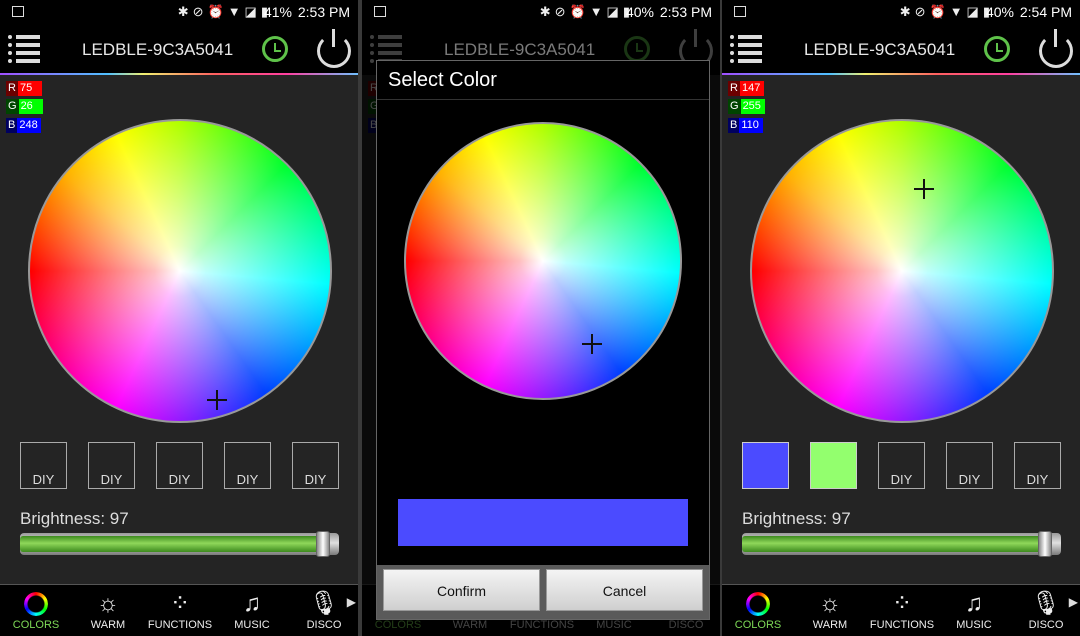 This screenshot has height=636, width=1080. Describe the element at coordinates (43, 465) in the screenshot. I see `diy-slot-1: DIY` at that location.